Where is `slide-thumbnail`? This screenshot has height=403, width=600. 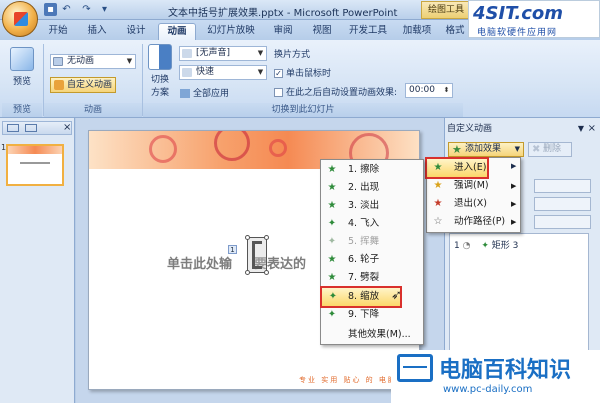 slide-thumbnail is located at coordinates (35, 165).